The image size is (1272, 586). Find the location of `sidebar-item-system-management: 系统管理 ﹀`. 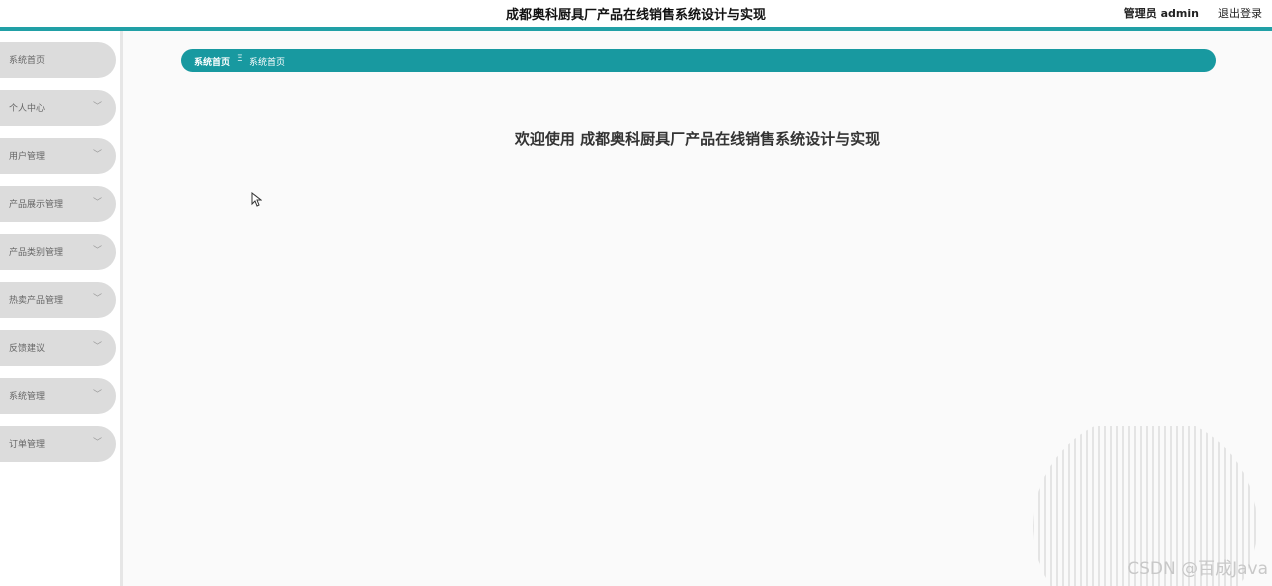

sidebar-item-system-management: 系统管理 ﹀ is located at coordinates (58, 396).